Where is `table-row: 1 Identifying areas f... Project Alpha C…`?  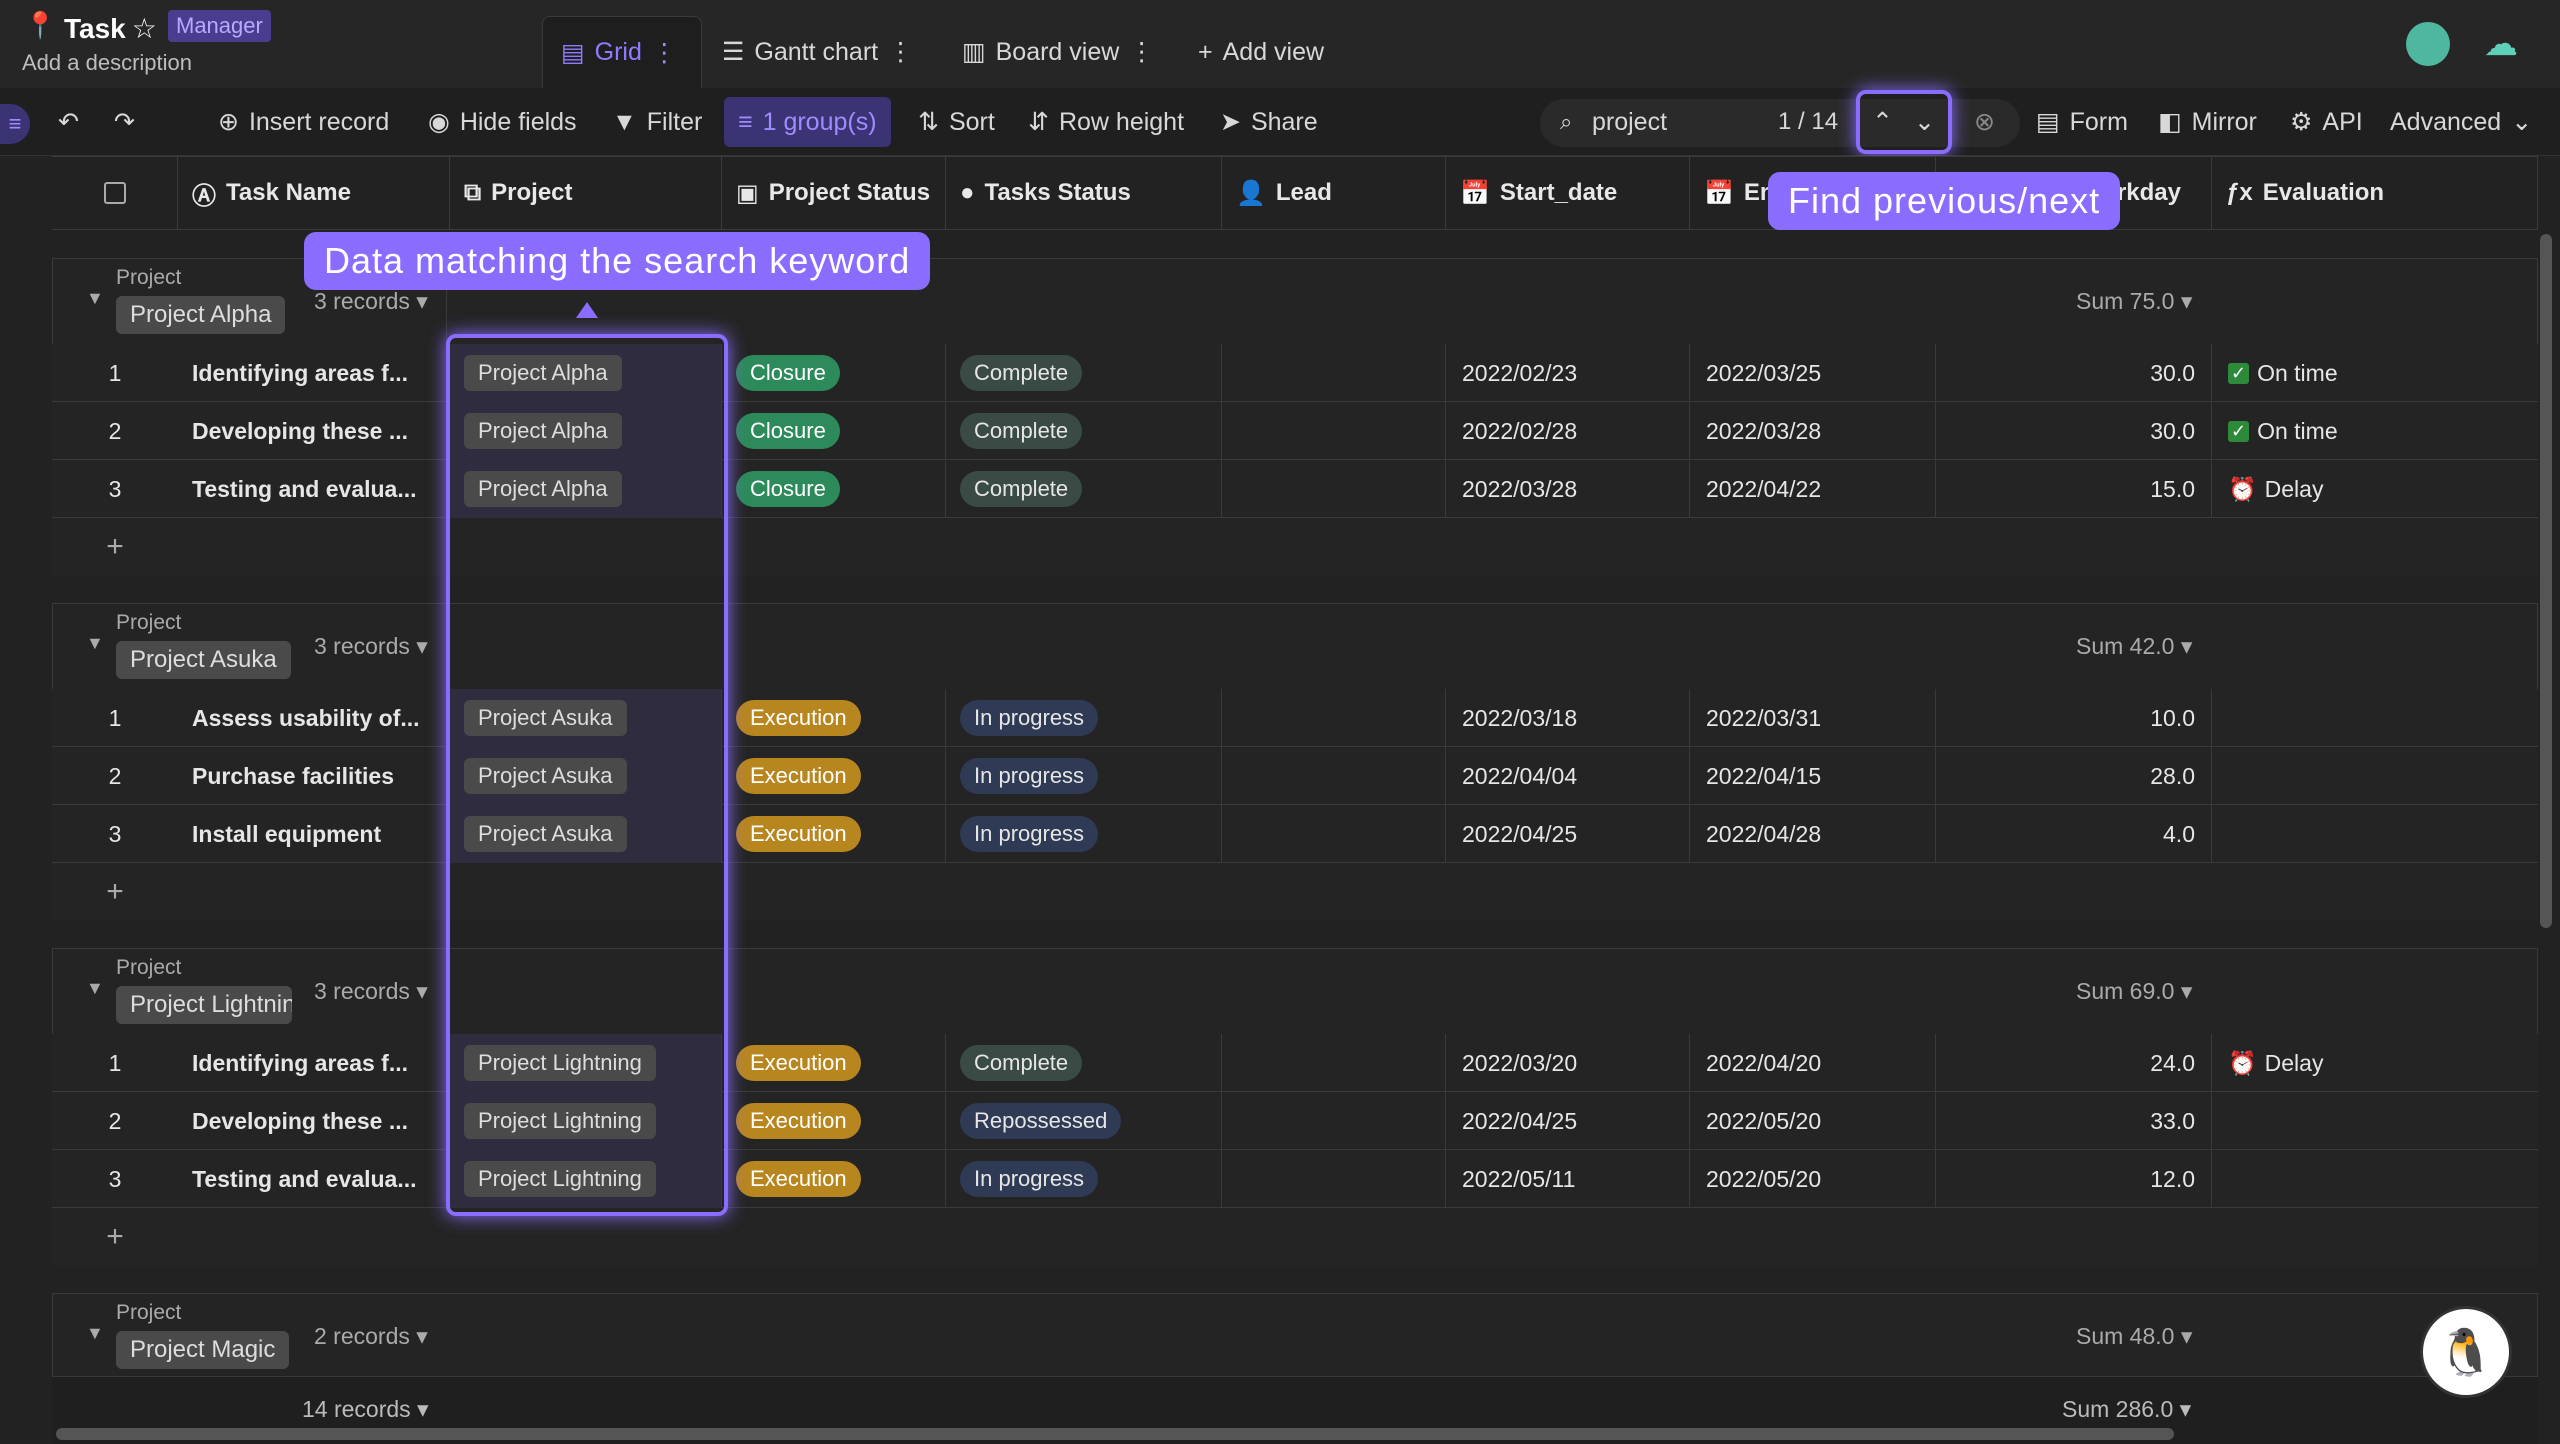
table-row: 1 Identifying areas f... Project Alpha C… is located at coordinates (1295, 373).